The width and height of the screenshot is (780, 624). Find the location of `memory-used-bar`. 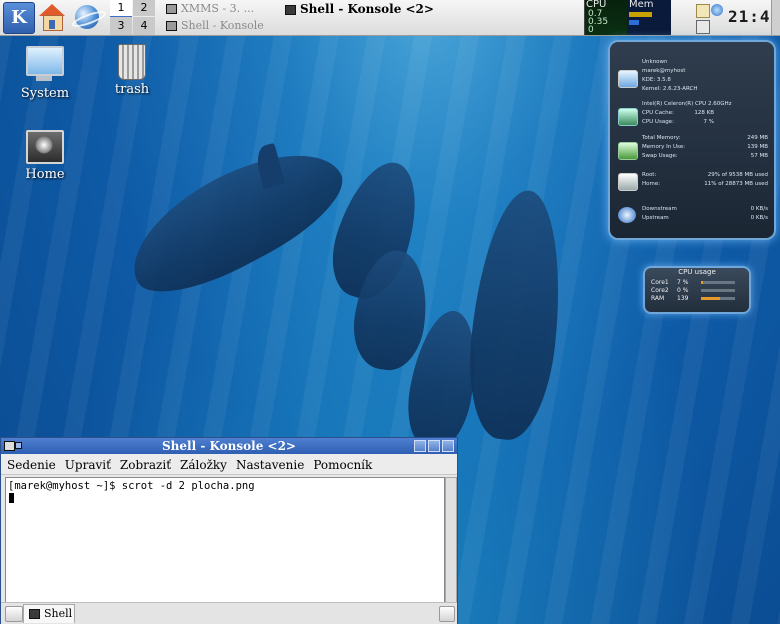

memory-used-bar is located at coordinates (640, 14).